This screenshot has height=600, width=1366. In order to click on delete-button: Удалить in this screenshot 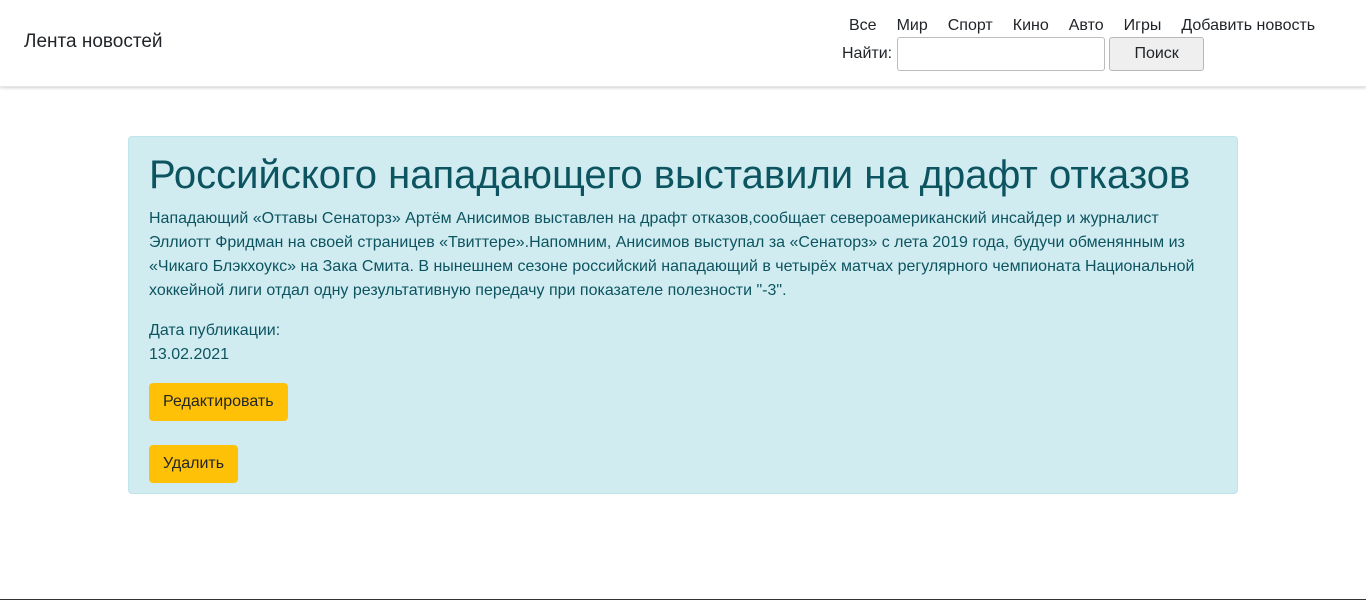, I will do `click(194, 464)`.